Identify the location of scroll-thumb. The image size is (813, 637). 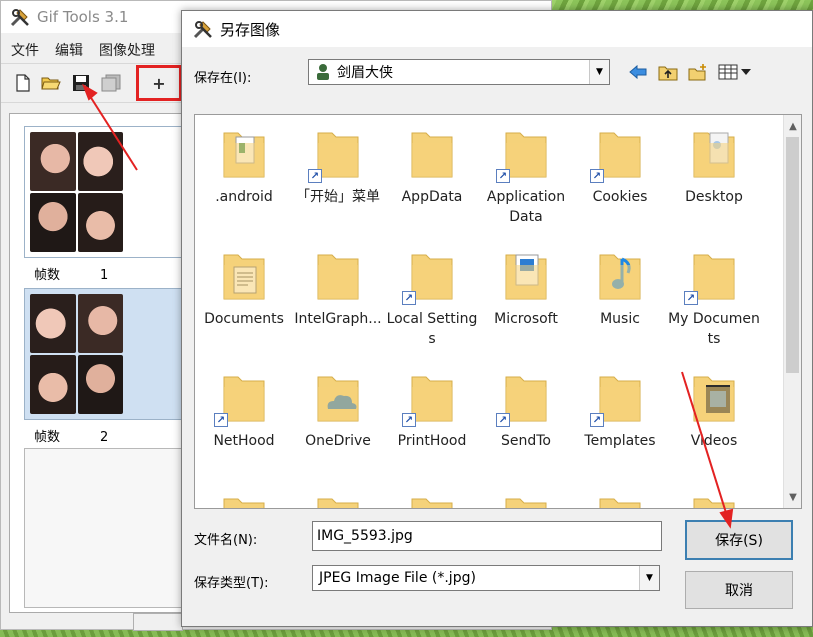
(792, 255).